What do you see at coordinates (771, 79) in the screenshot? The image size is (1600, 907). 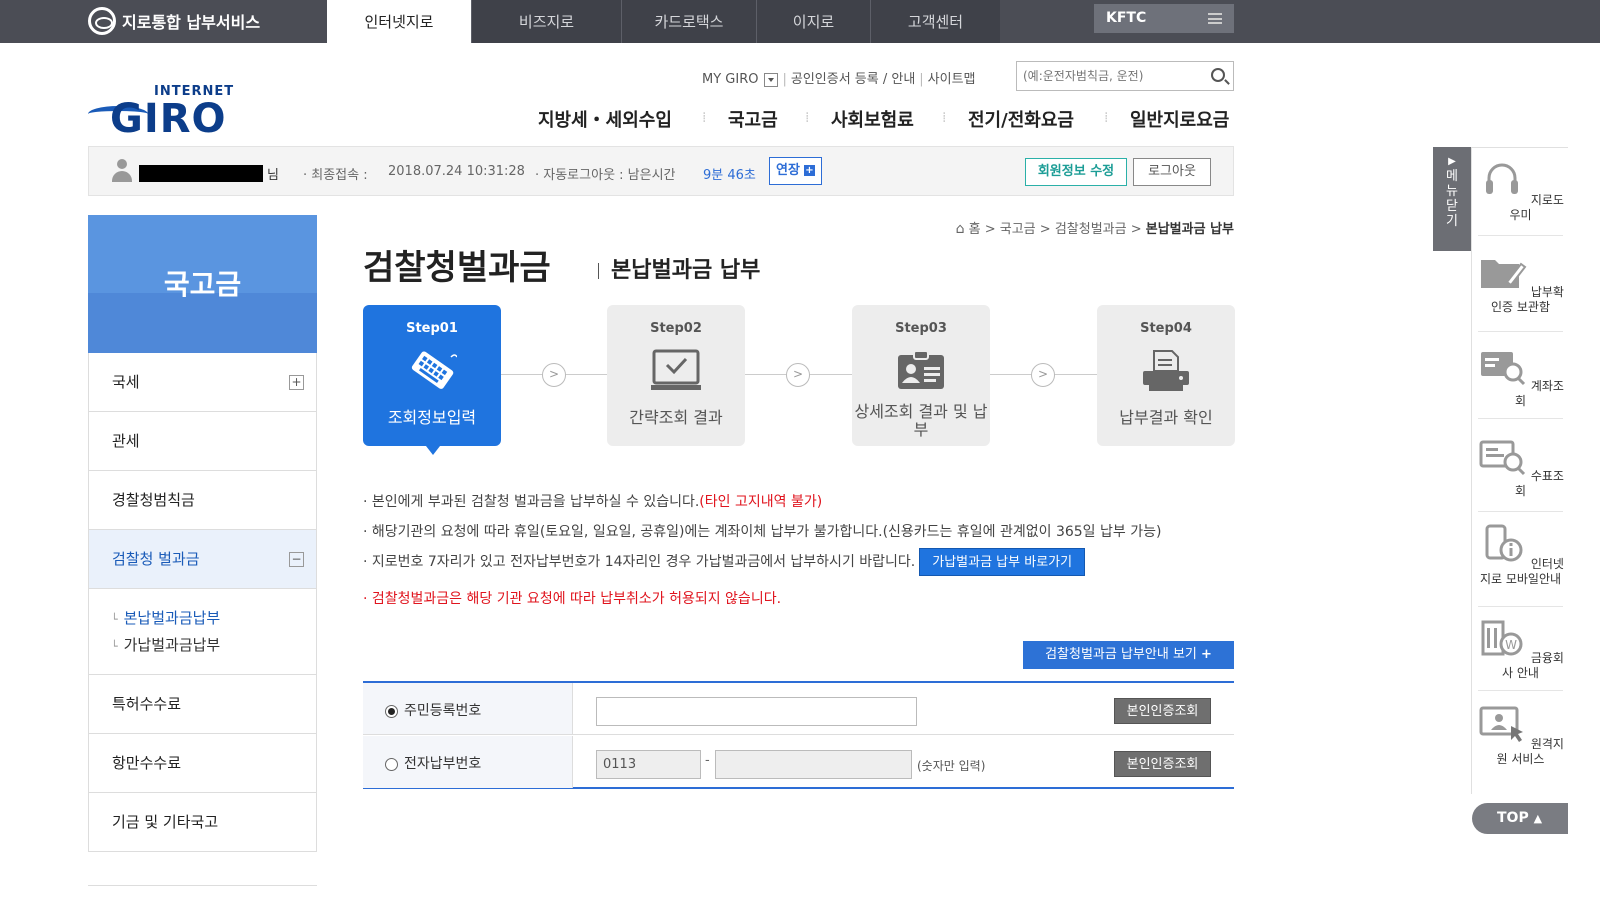 I see `dropdown-icon` at bounding box center [771, 79].